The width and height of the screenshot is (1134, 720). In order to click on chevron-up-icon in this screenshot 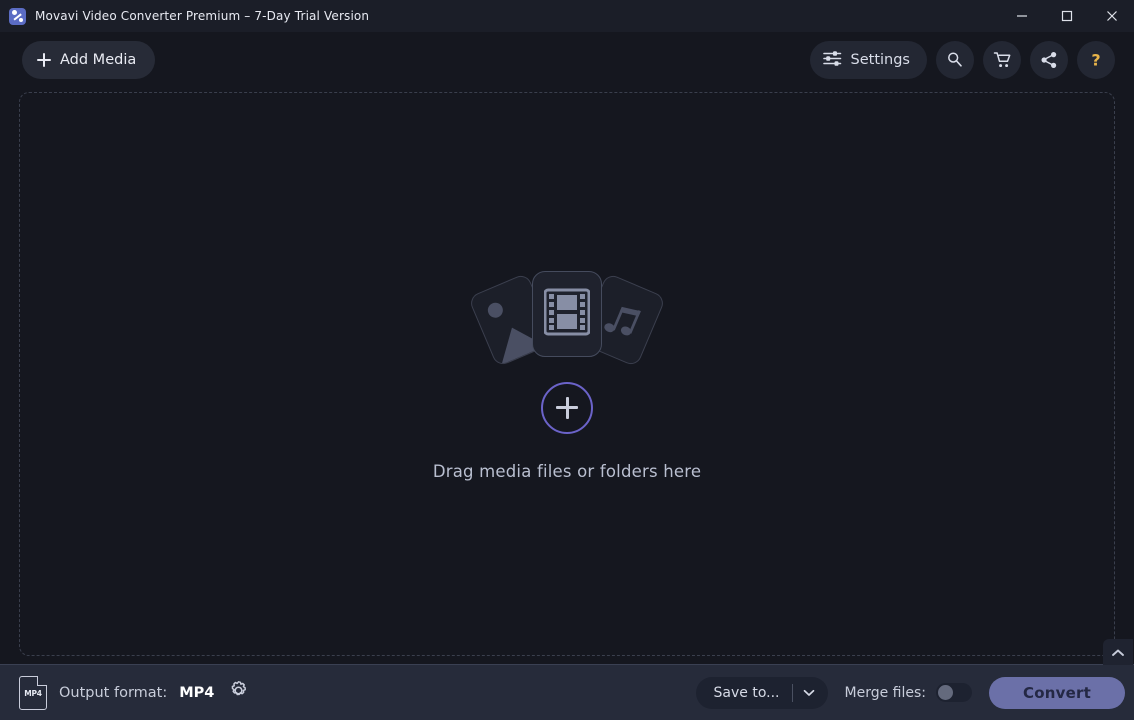, I will do `click(1118, 652)`.